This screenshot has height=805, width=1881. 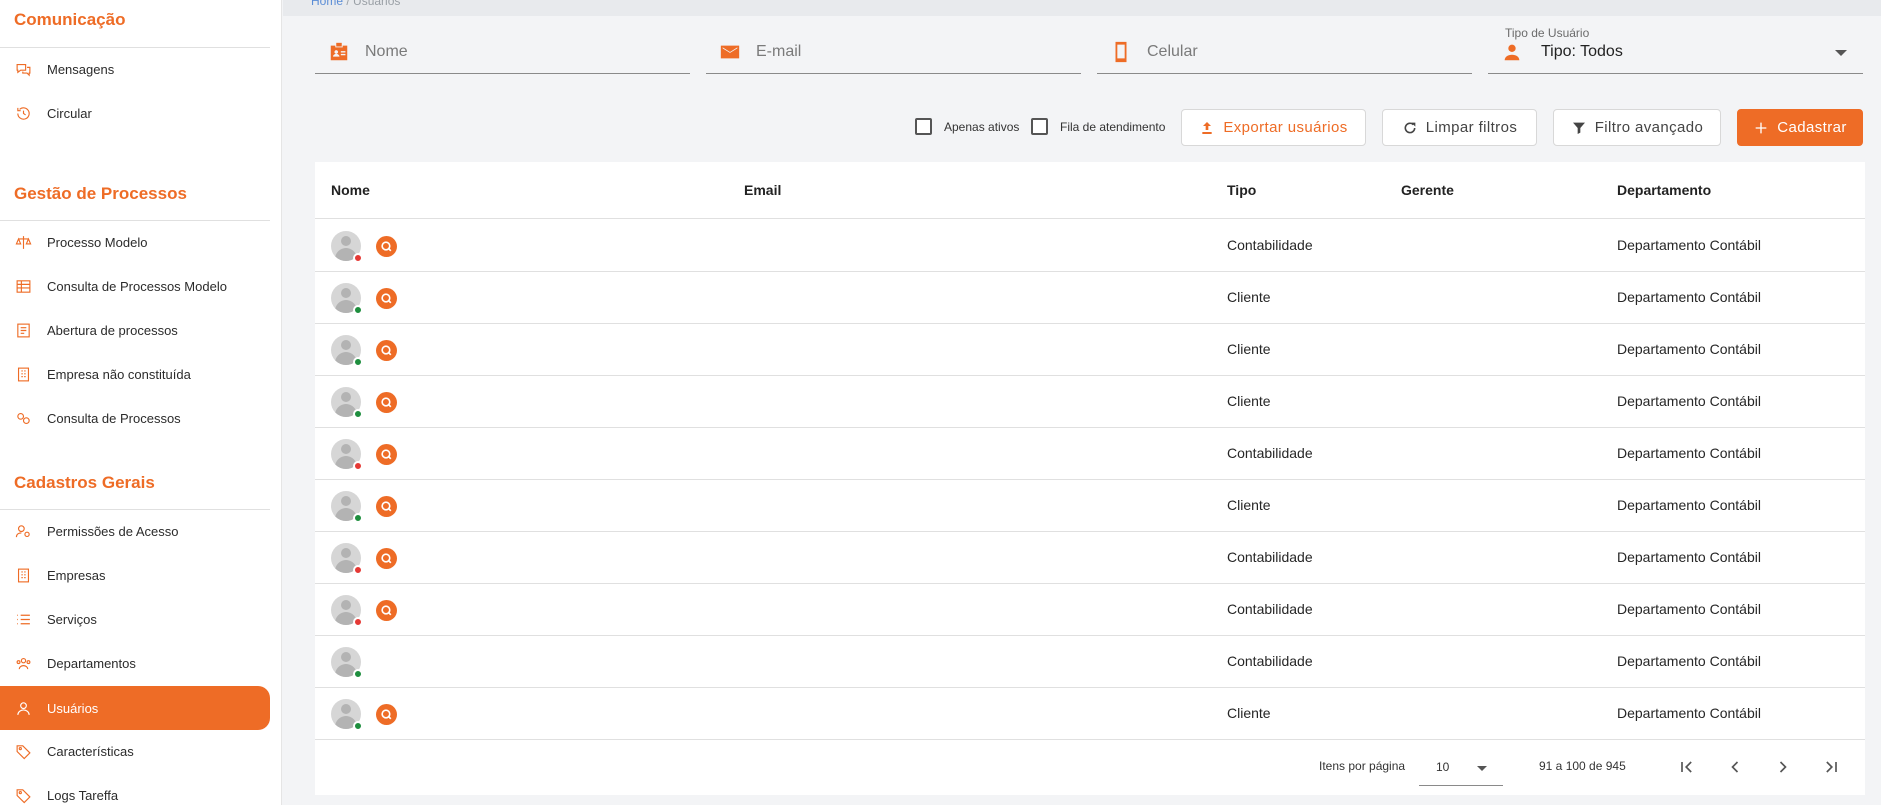 I want to click on sidebar-item-logs-tareffa: Logs Tareffa, so click(x=135, y=789).